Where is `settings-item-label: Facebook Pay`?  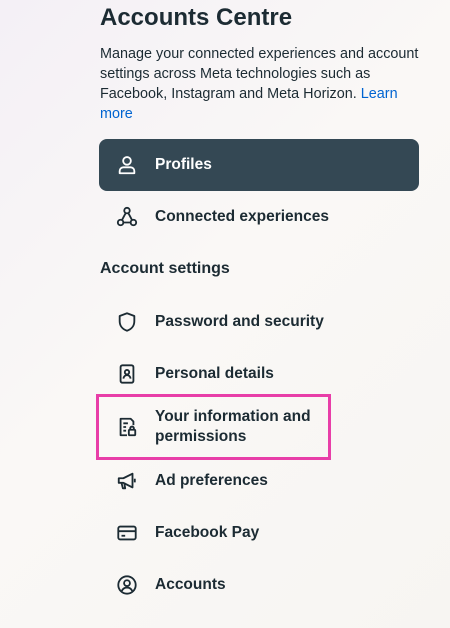 settings-item-label: Facebook Pay is located at coordinates (207, 532).